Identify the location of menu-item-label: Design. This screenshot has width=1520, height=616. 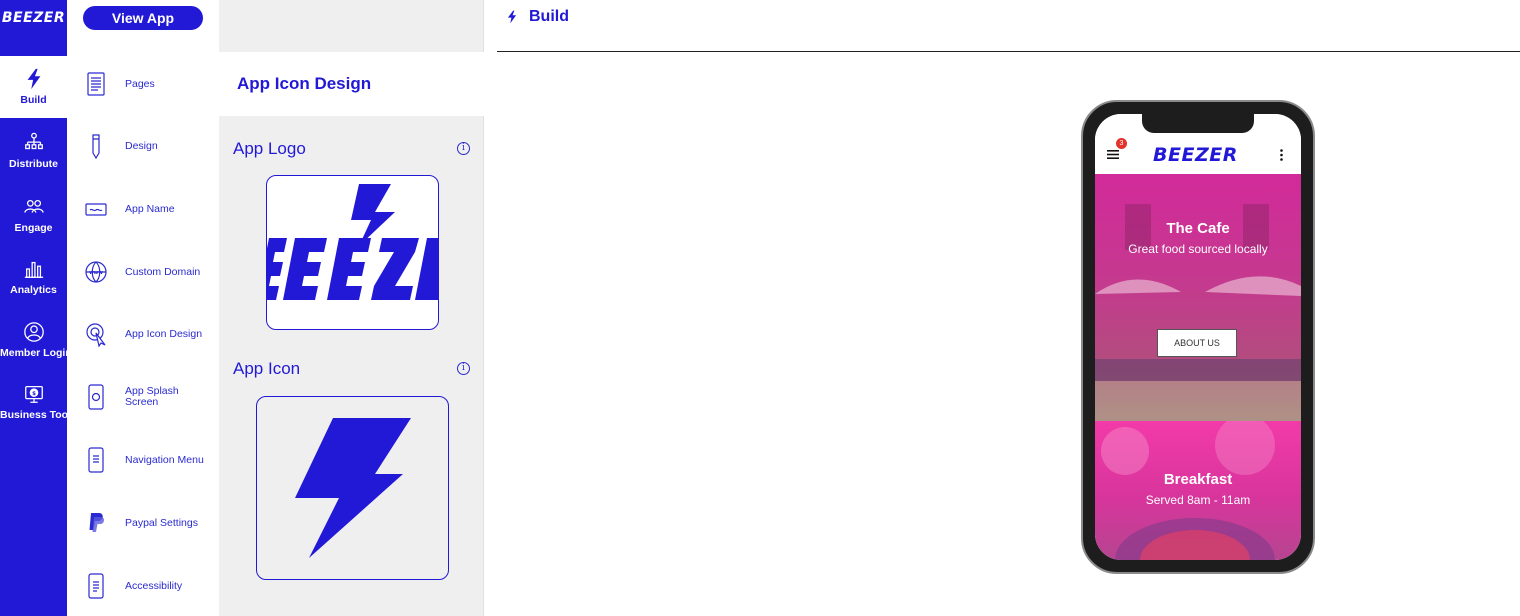
(141, 145).